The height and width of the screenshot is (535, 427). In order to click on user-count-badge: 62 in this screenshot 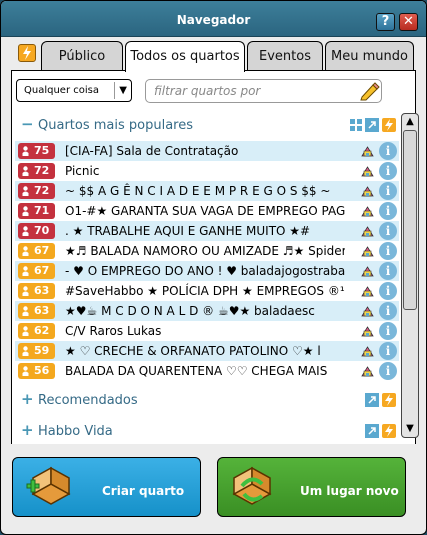, I will do `click(36, 331)`.